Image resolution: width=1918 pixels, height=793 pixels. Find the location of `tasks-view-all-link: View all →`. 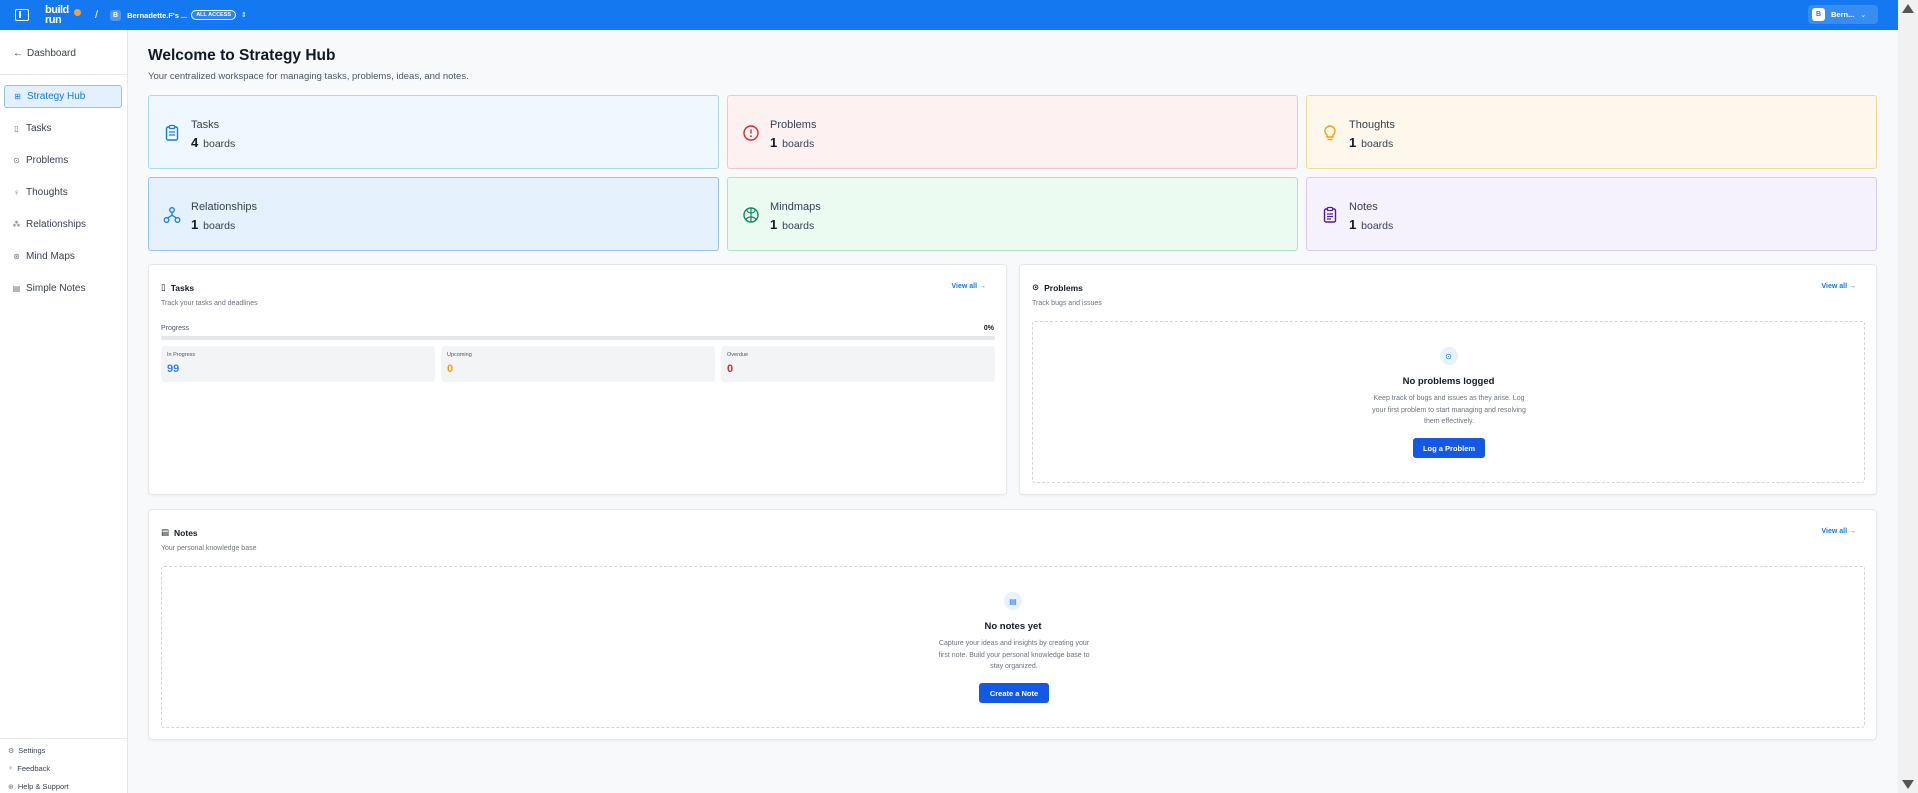

tasks-view-all-link: View all → is located at coordinates (968, 286).